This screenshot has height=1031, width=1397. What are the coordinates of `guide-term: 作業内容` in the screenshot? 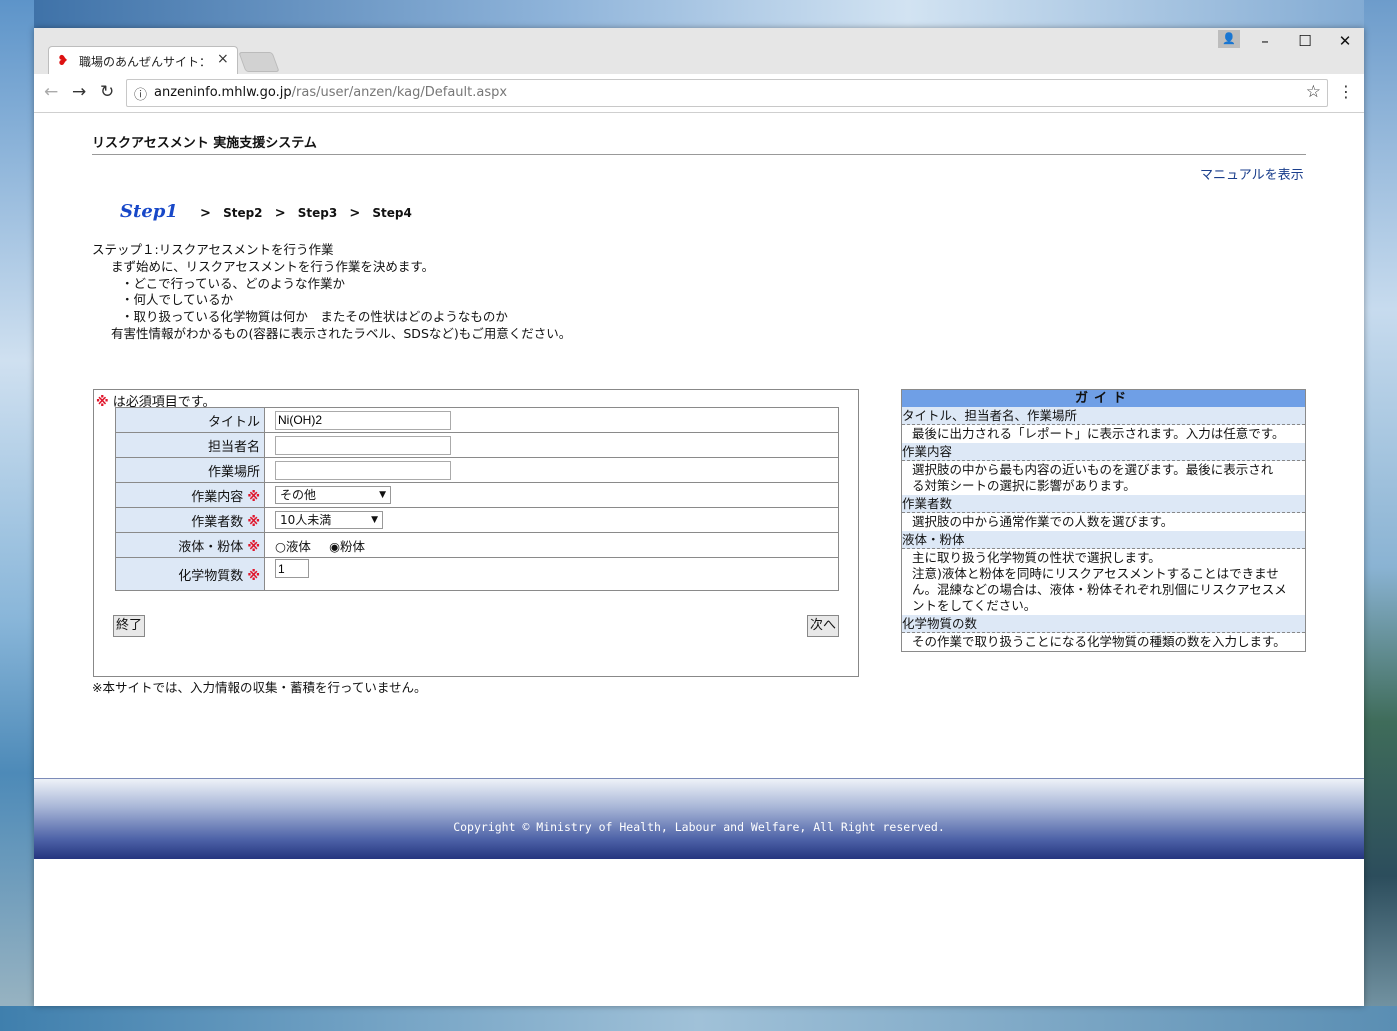 It's located at (1103, 452).